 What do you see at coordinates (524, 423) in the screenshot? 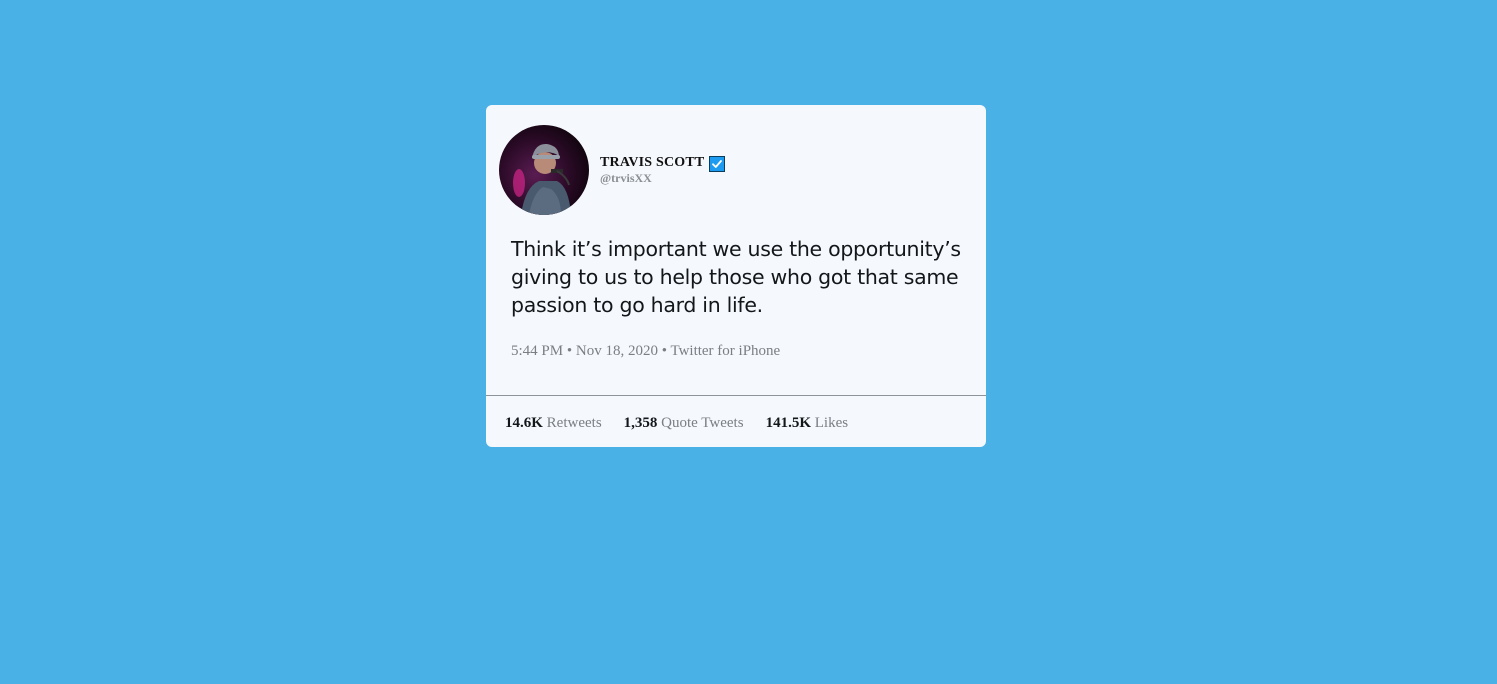
I see `retweets-count: 14.6K` at bounding box center [524, 423].